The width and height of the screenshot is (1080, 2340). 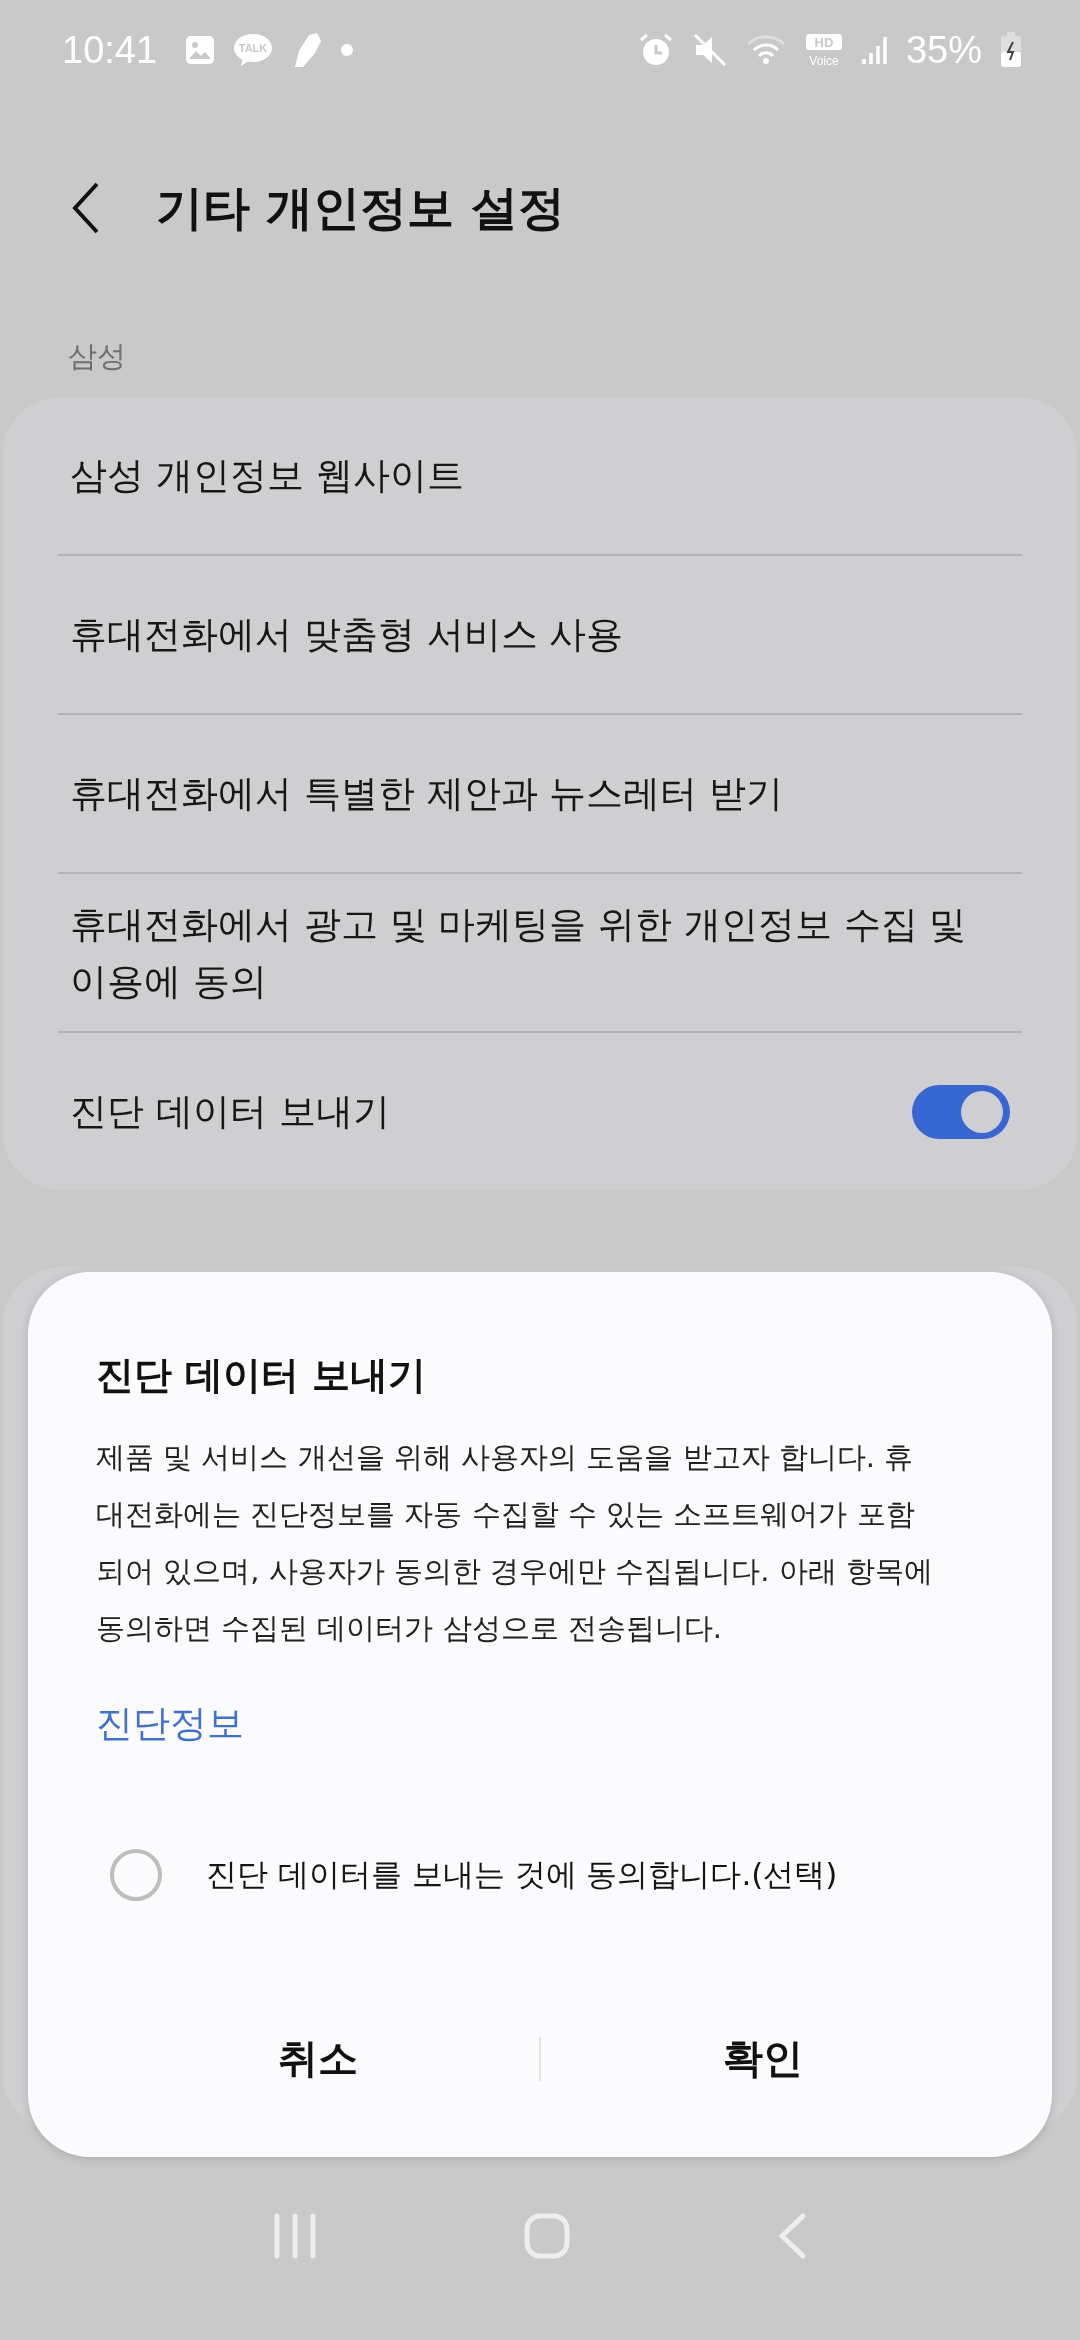 I want to click on cancel-button: 취소, so click(x=317, y=2058).